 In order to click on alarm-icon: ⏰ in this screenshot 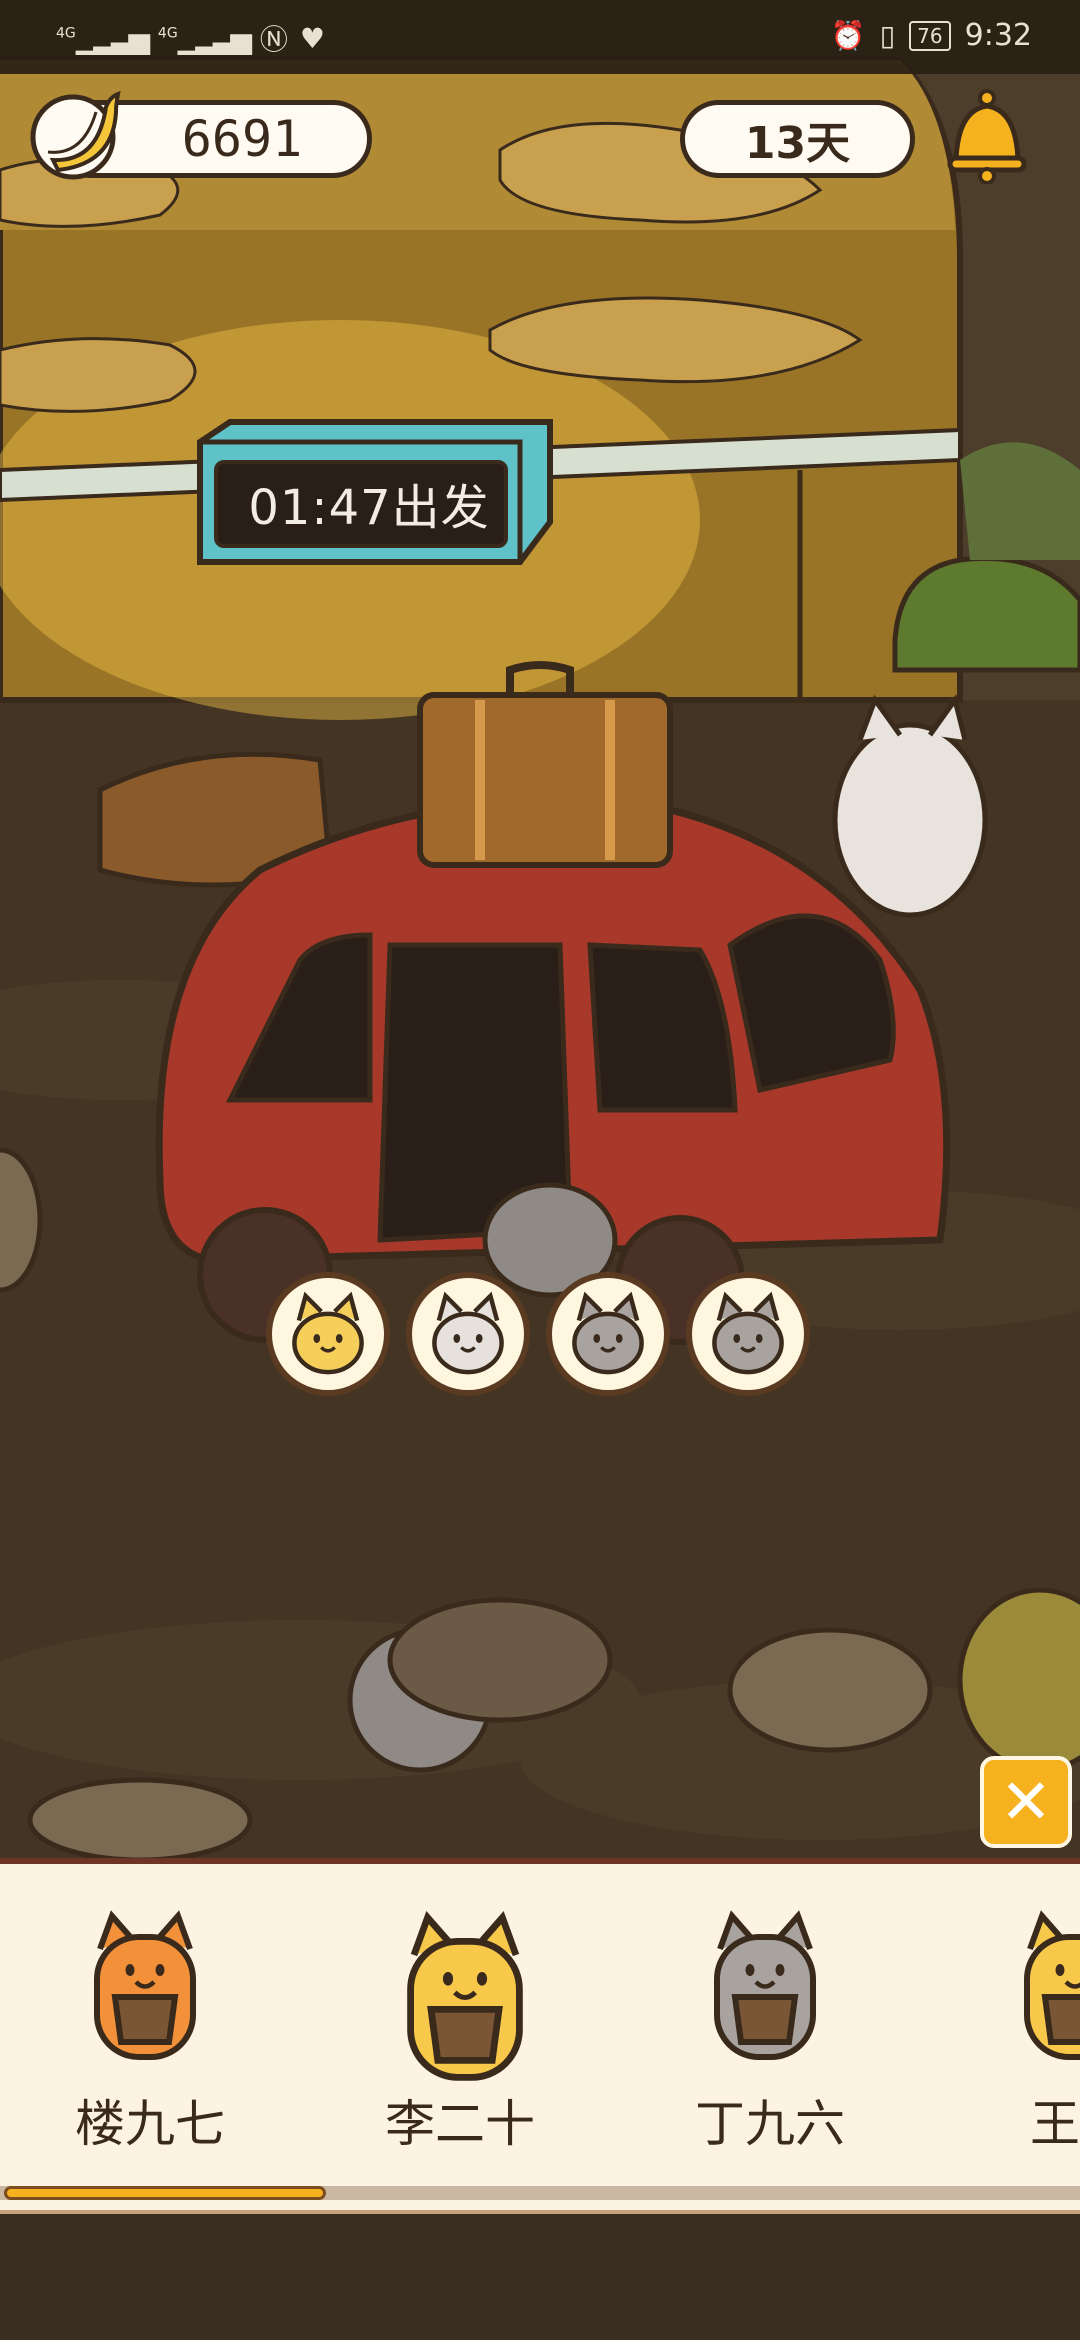, I will do `click(848, 35)`.